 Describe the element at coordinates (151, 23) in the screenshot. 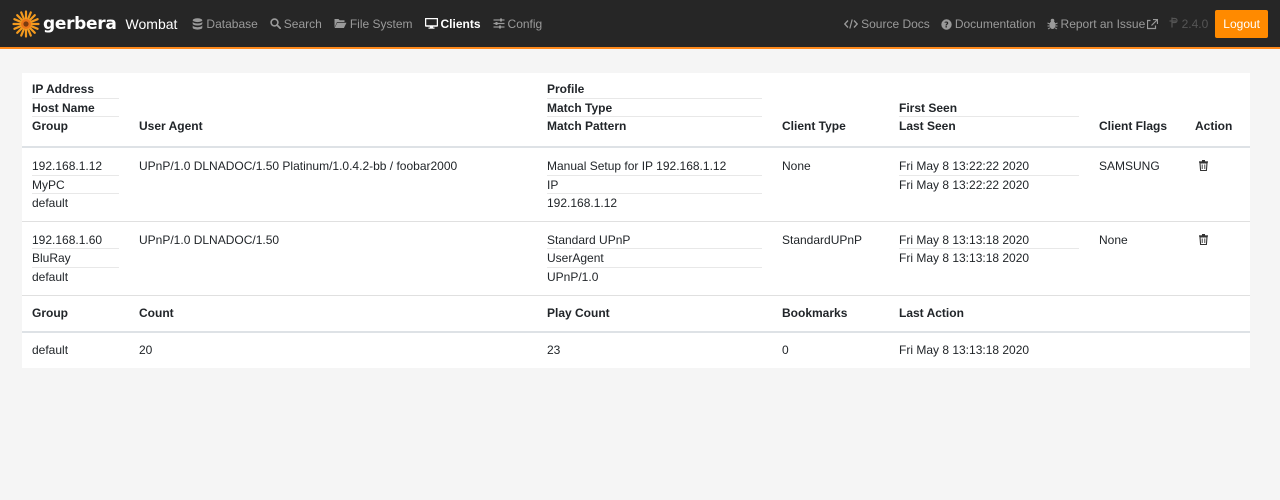

I see `brand-ui-name: Wombat` at that location.